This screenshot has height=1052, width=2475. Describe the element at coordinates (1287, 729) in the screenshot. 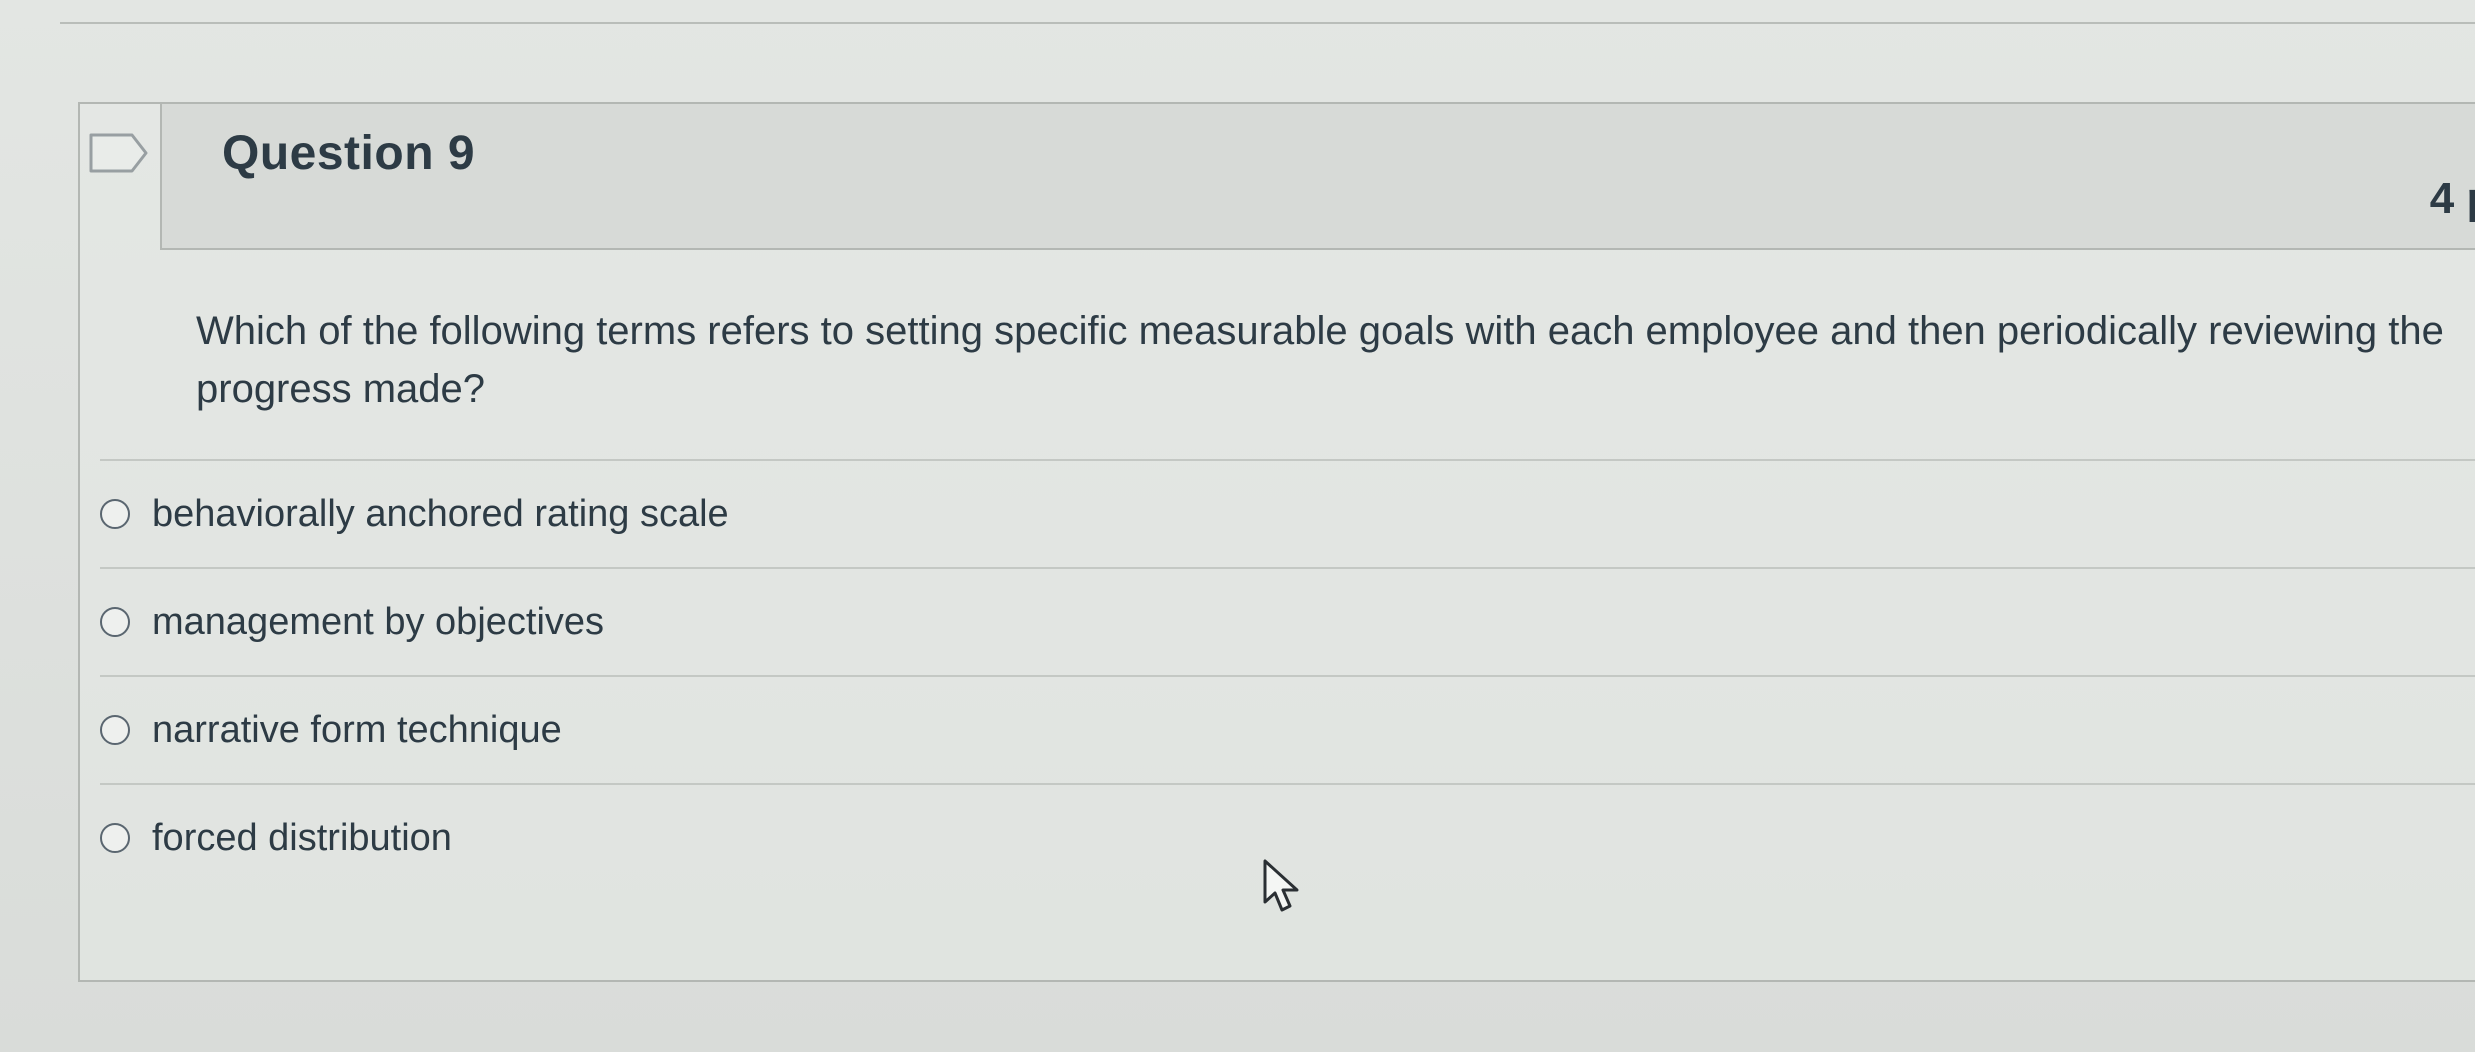

I see `answer-option: narrative form technique` at that location.